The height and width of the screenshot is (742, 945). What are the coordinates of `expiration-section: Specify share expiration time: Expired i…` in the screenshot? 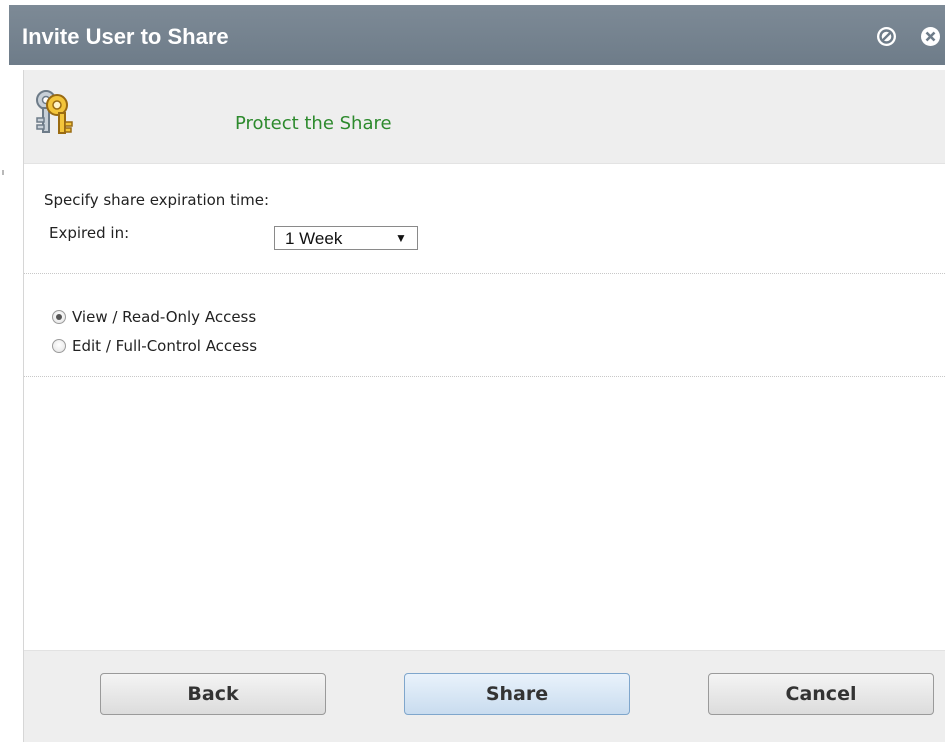 It's located at (484, 219).